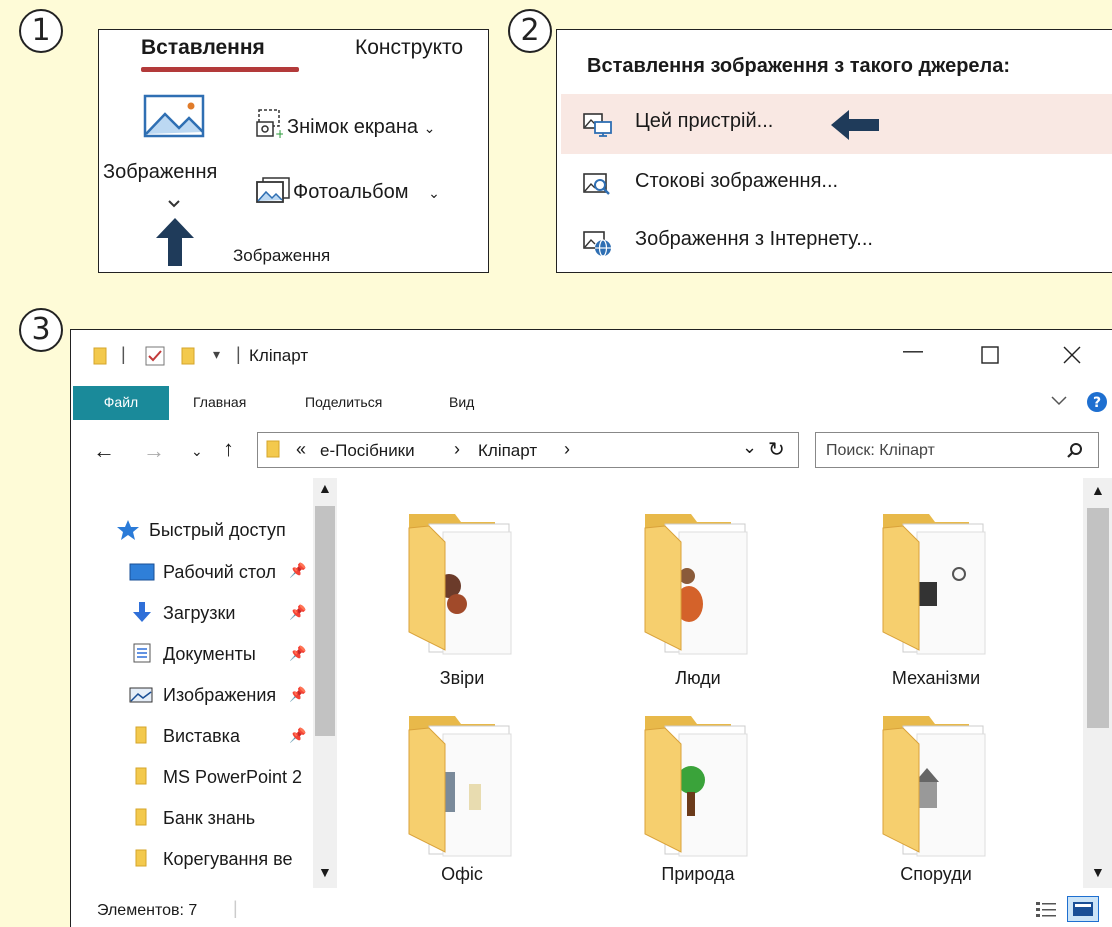 The image size is (1112, 927). Describe the element at coordinates (934, 786) in the screenshot. I see `buildings-clipart-icon` at that location.